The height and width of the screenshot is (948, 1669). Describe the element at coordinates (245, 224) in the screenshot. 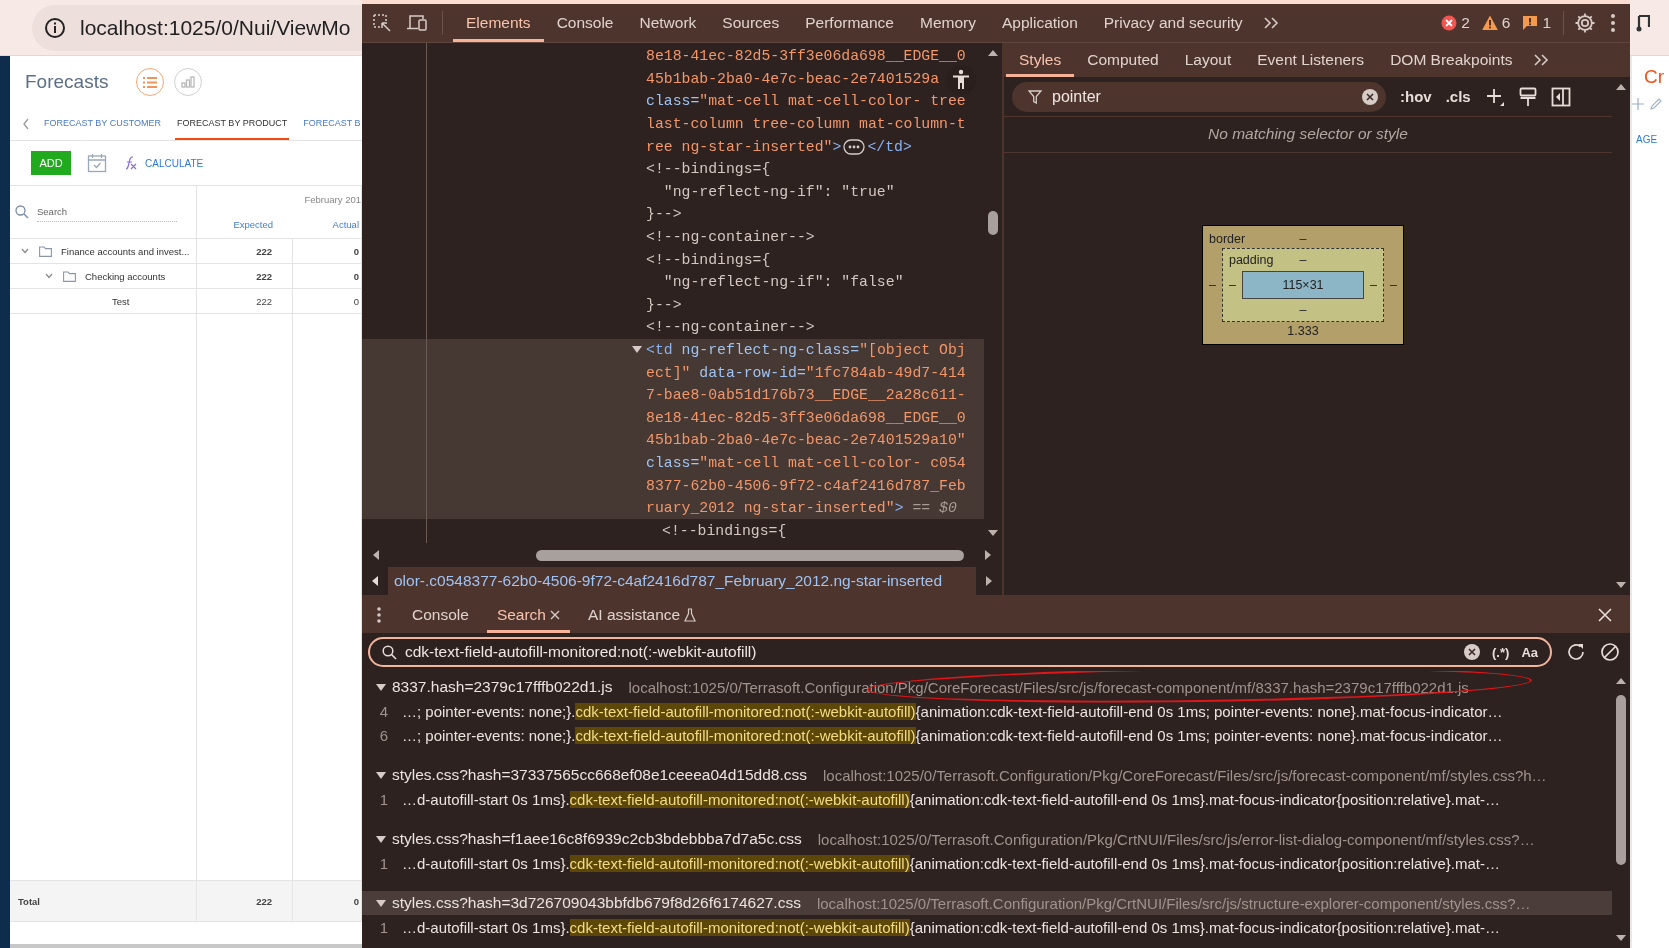

I see `column-header: Expected` at that location.